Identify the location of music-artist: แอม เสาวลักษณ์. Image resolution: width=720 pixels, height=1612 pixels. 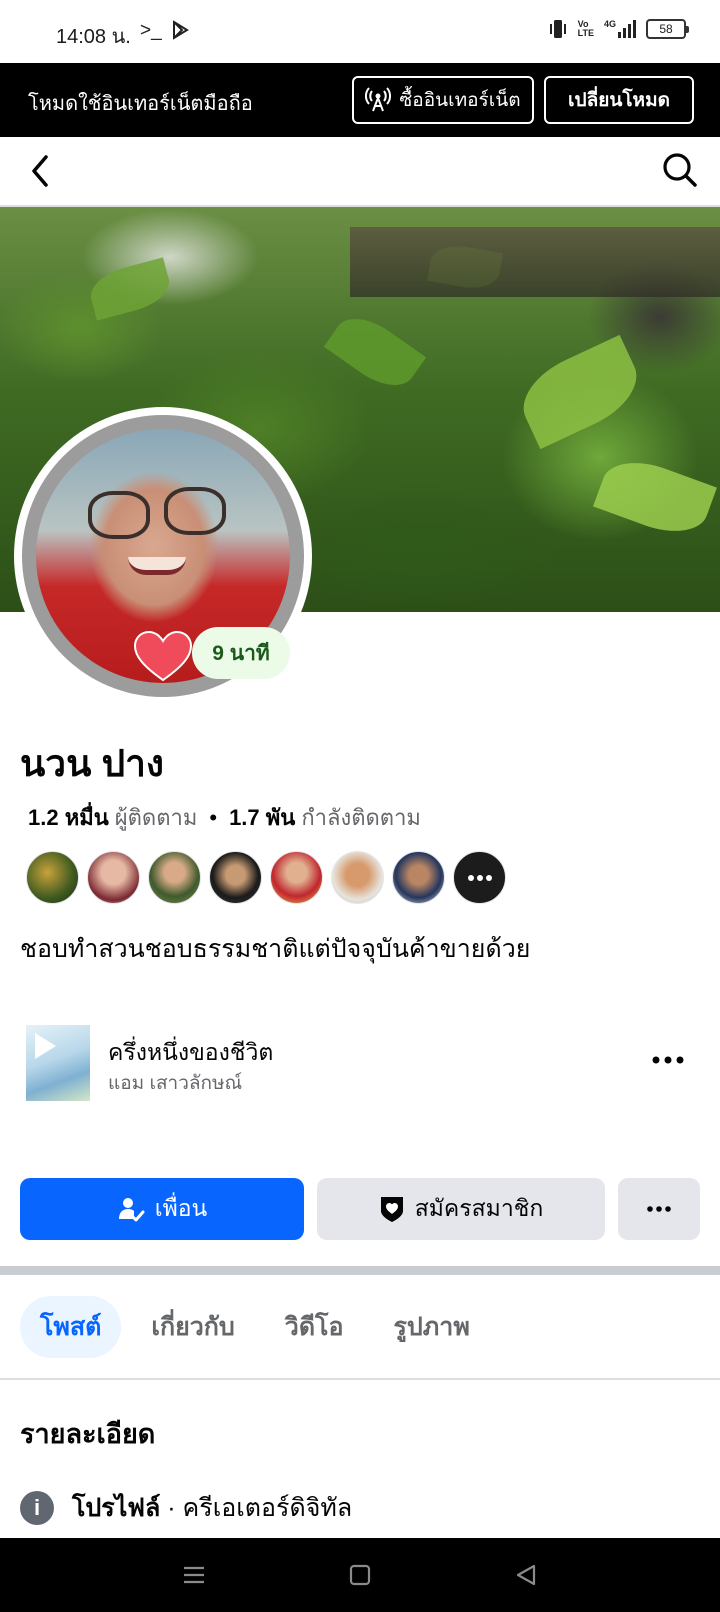
(175, 1083).